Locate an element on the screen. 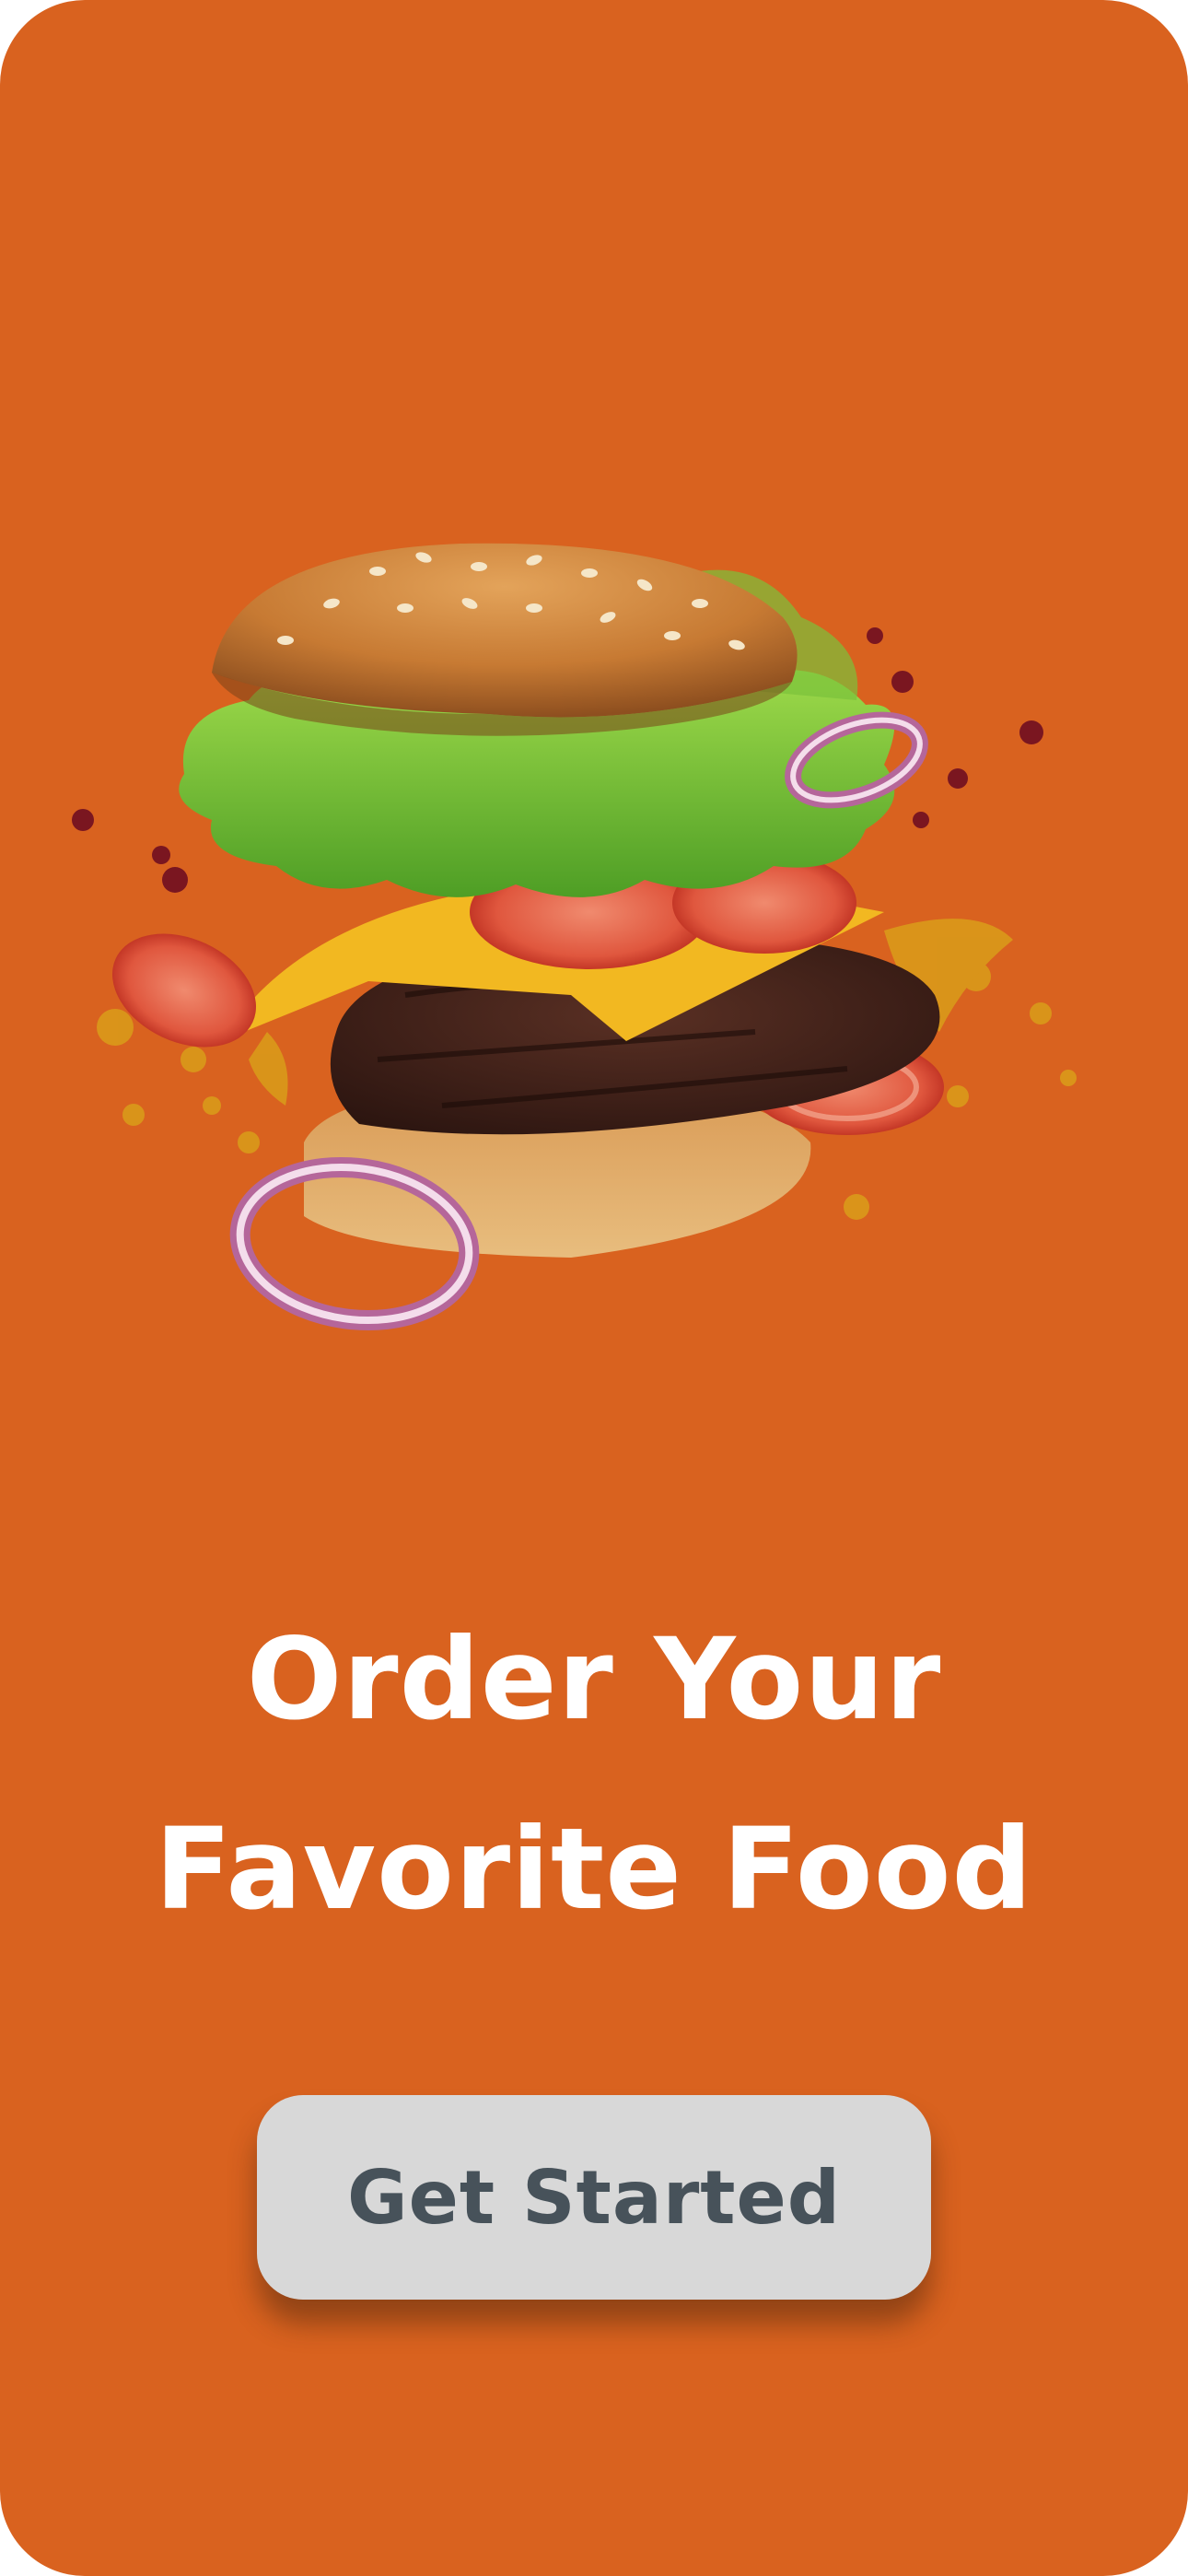  headline-line-2: Favorite Food is located at coordinates (594, 1869).